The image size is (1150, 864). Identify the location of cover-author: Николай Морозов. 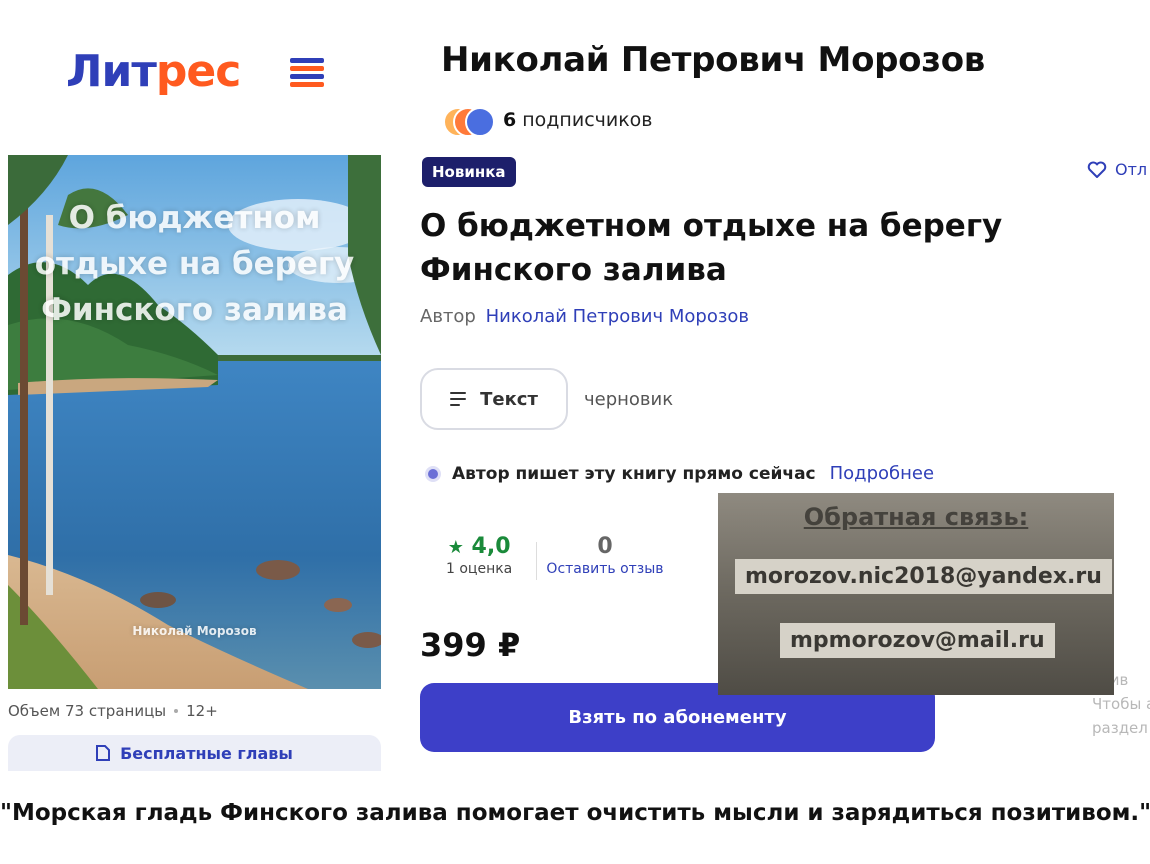
(194, 631).